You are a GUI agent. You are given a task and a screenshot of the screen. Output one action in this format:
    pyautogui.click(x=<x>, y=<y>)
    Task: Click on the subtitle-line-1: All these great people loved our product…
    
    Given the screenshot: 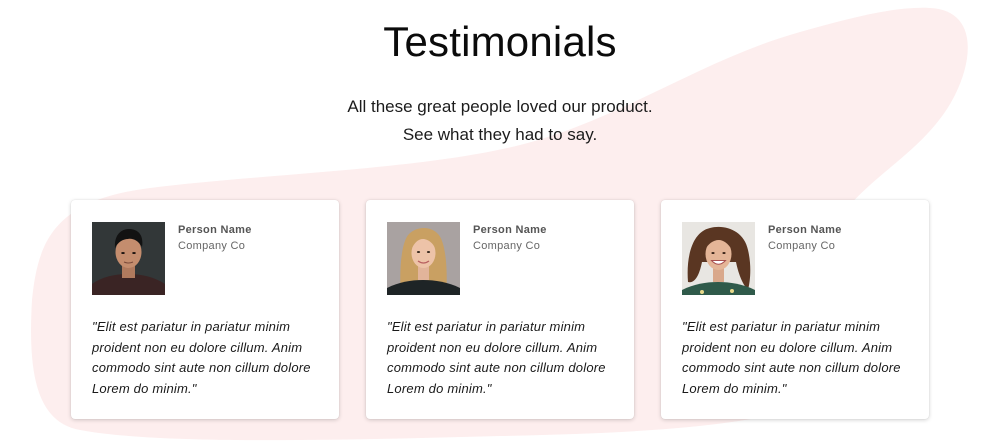 What is the action you would take?
    pyautogui.click(x=500, y=106)
    